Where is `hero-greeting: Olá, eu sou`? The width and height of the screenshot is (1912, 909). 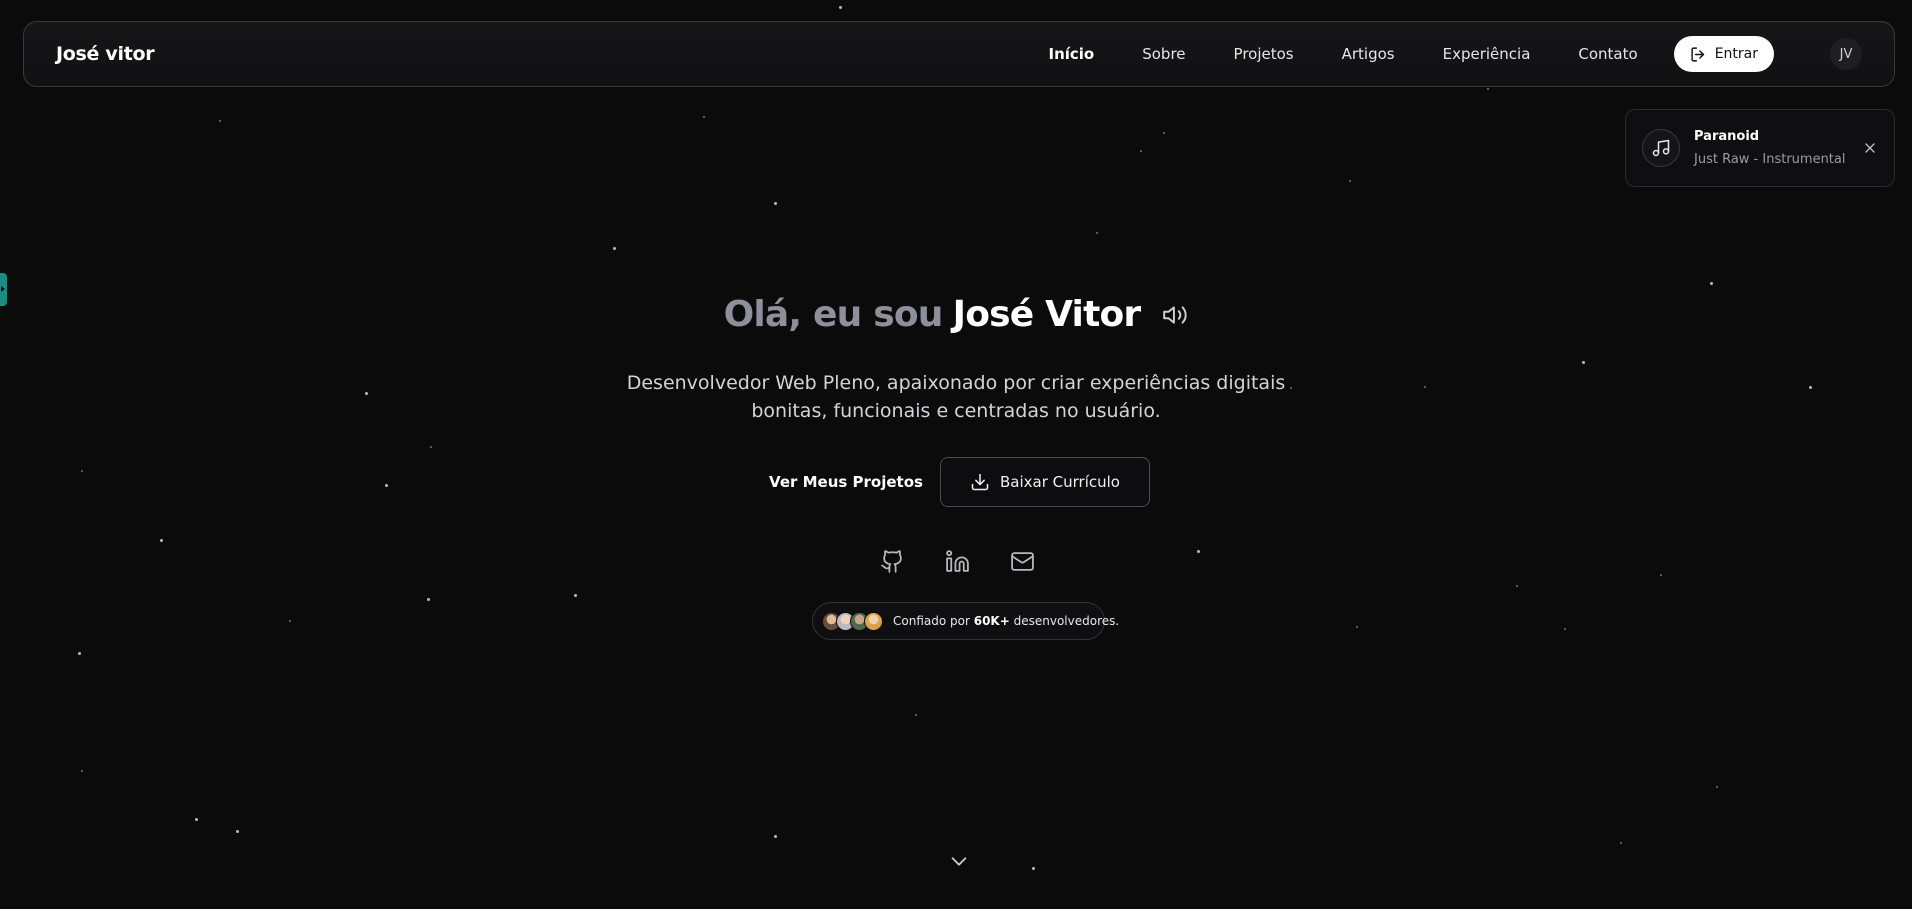
hero-greeting: Olá, eu sou is located at coordinates (833, 314).